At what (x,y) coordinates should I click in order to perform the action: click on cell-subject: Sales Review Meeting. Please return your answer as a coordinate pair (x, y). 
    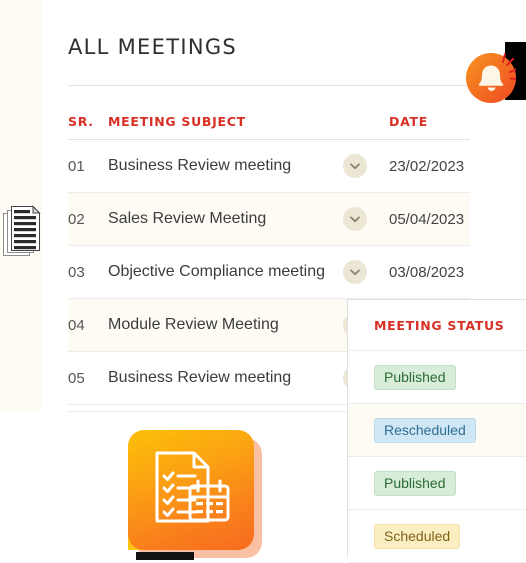
    Looking at the image, I should click on (187, 218).